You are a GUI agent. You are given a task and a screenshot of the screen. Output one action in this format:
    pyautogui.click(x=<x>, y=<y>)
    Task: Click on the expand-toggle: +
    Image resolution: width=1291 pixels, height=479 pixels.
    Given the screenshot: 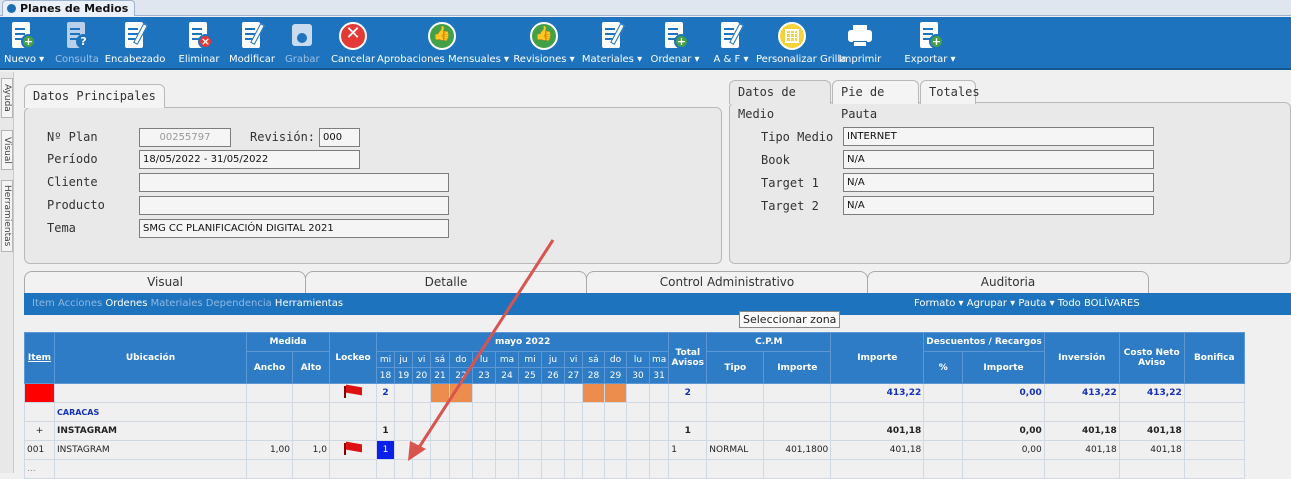 What is the action you would take?
    pyautogui.click(x=39, y=431)
    